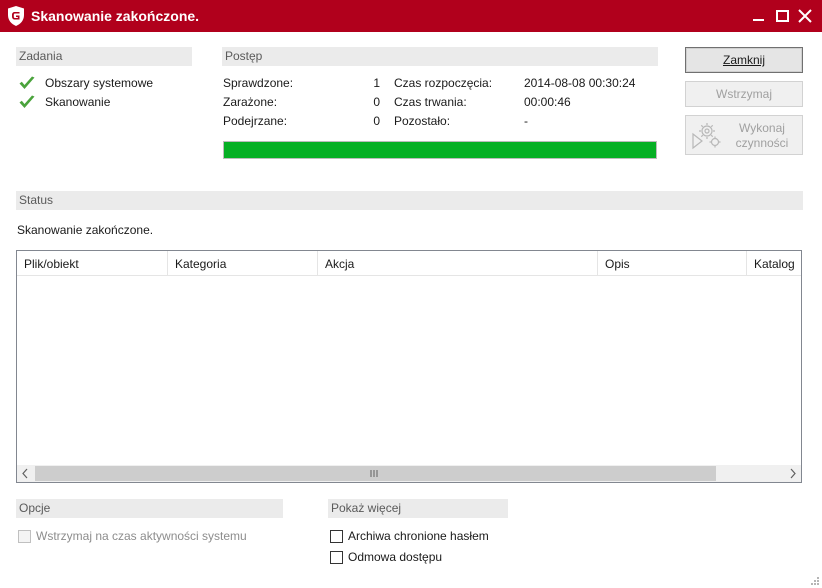 The width and height of the screenshot is (822, 588). I want to click on progress-fill, so click(440, 150).